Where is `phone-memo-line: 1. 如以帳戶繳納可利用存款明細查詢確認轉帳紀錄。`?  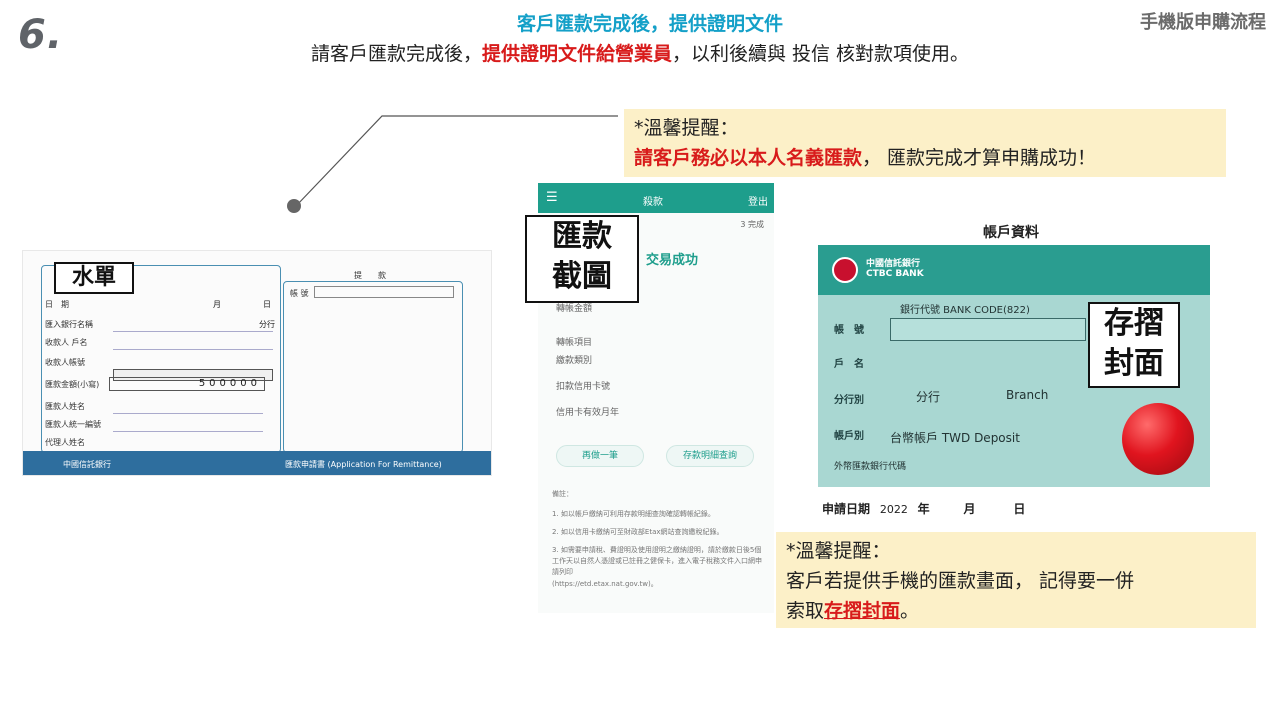 phone-memo-line: 1. 如以帳戶繳納可利用存款明細查詢確認轉帳紀錄。 is located at coordinates (633, 514).